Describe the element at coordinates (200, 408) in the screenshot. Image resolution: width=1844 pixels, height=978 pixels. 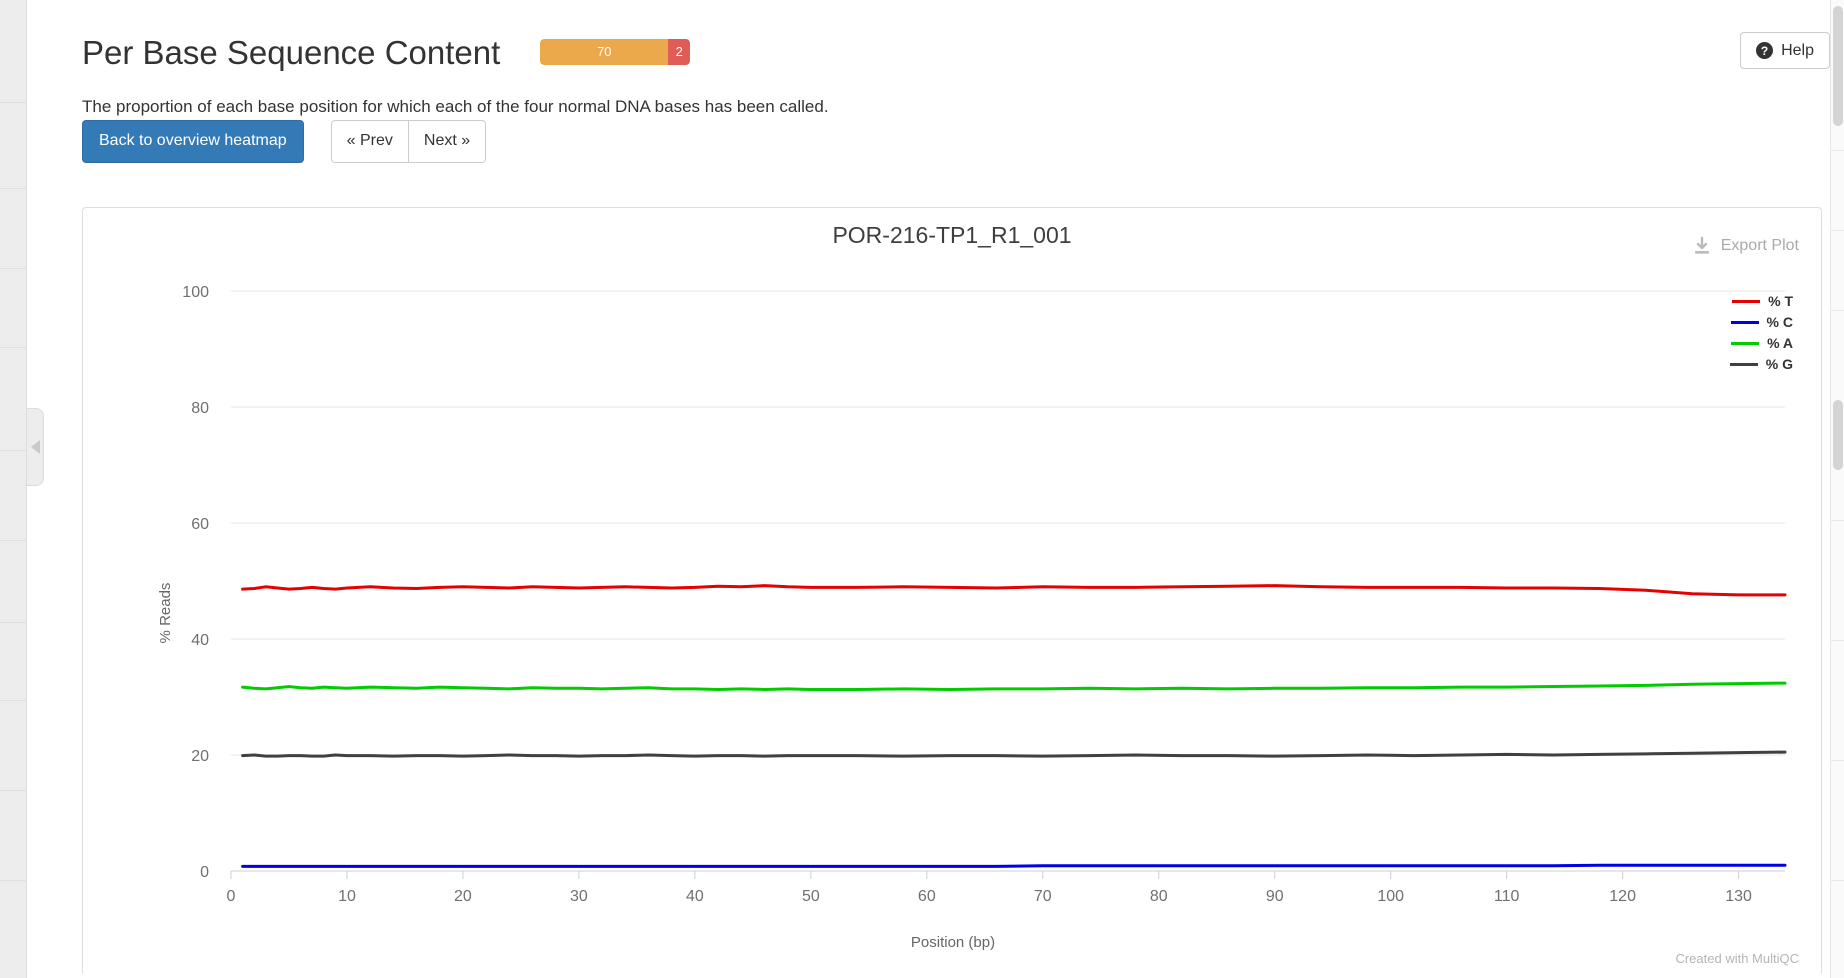
I see `y-axis-tick-label: 80` at that location.